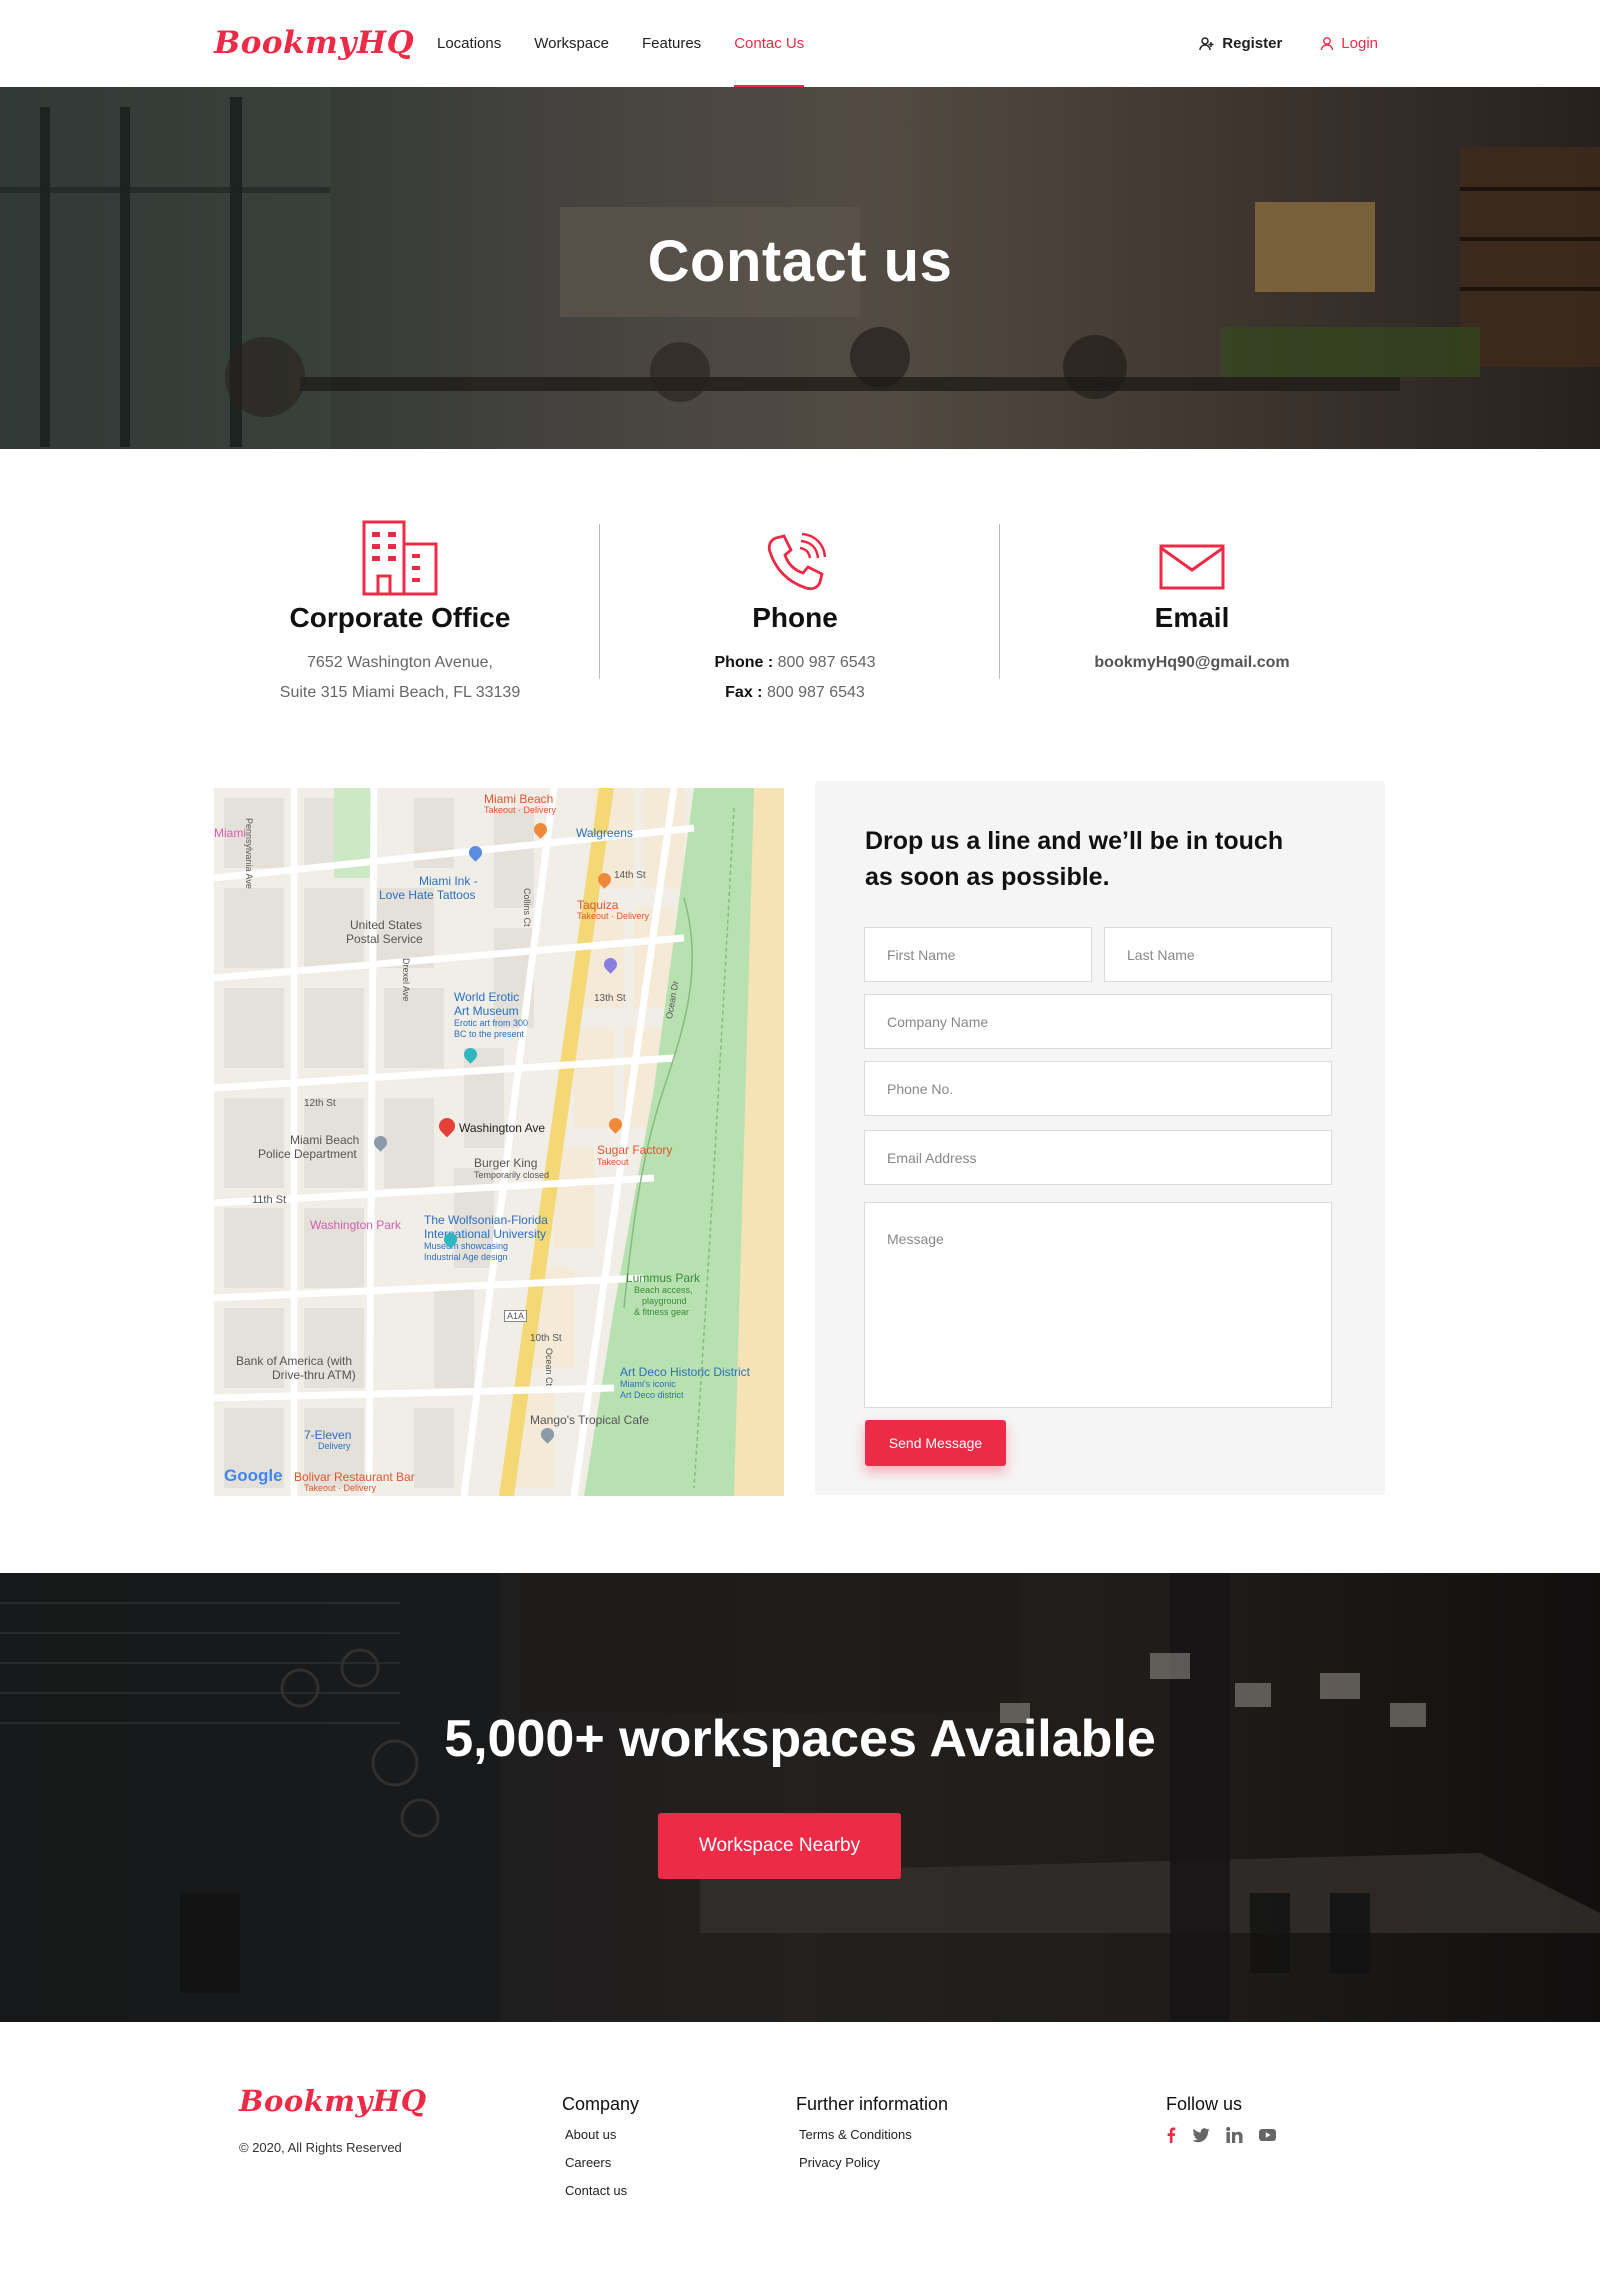 The width and height of the screenshot is (1600, 2277). Describe the element at coordinates (1229, 2118) in the screenshot. I see `footer-follow-column: Follow us` at that location.